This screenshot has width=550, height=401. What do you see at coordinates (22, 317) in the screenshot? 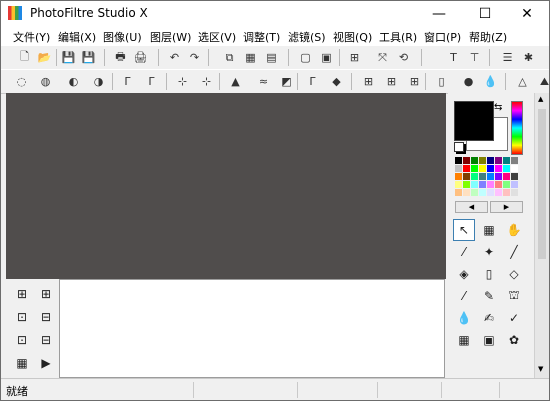
I see `layer-yellow-icon: ⊡` at bounding box center [22, 317].